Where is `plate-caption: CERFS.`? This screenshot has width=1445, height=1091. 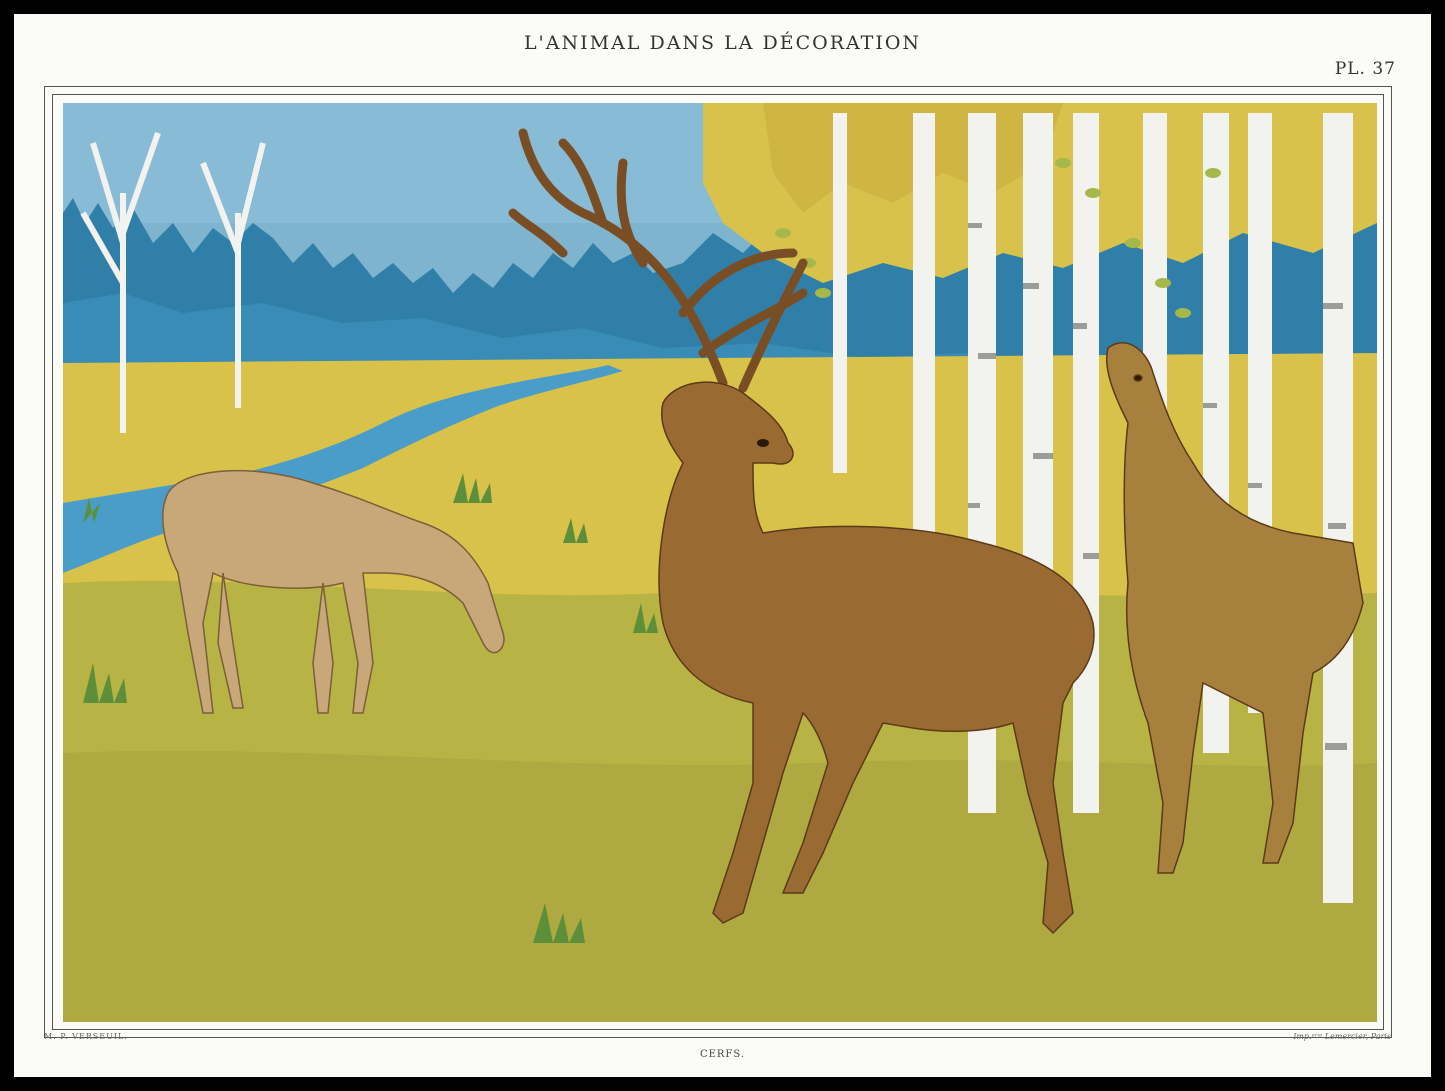 plate-caption: CERFS. is located at coordinates (722, 1054).